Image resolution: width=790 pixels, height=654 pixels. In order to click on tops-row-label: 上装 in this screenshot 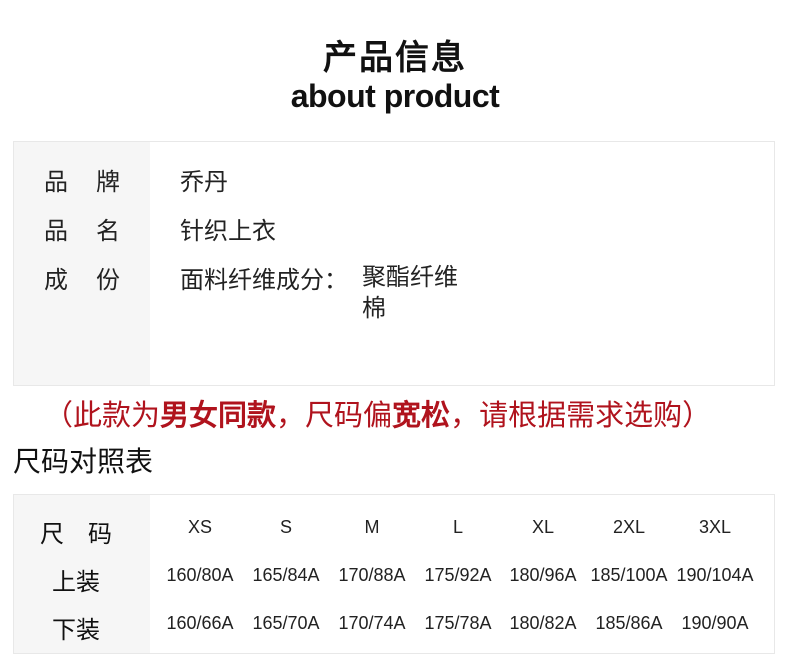, I will do `click(76, 582)`.